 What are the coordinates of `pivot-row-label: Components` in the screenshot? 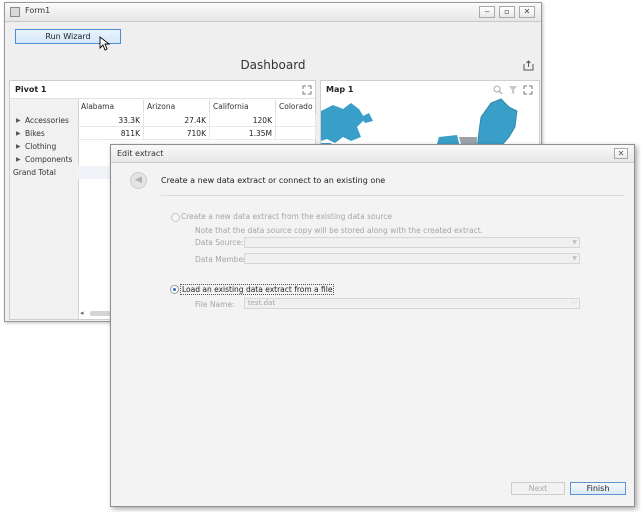 It's located at (49, 159).